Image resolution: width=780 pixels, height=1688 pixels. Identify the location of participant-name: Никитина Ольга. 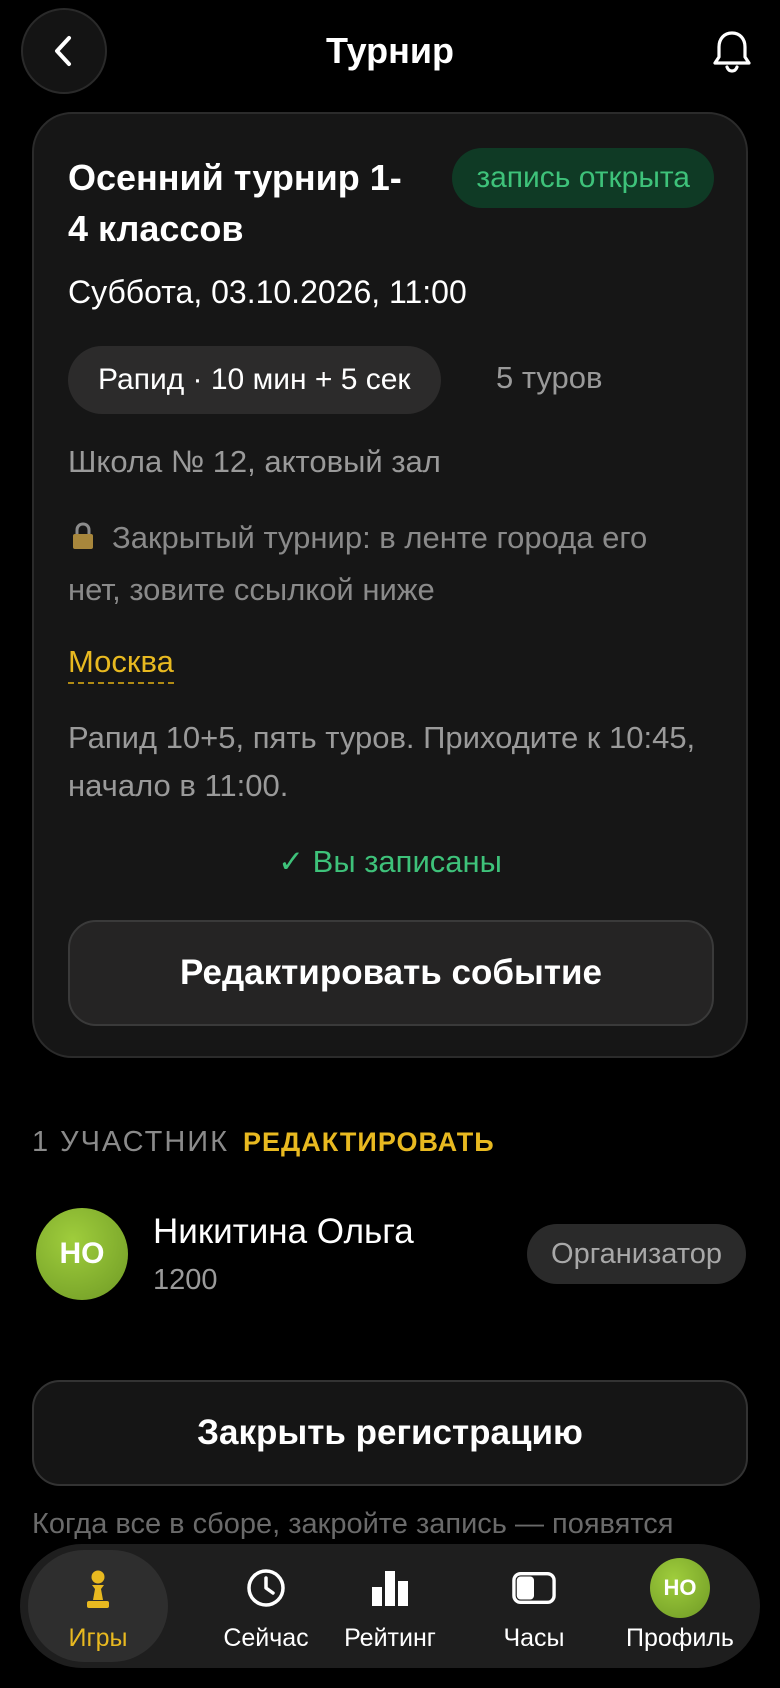
(283, 1231).